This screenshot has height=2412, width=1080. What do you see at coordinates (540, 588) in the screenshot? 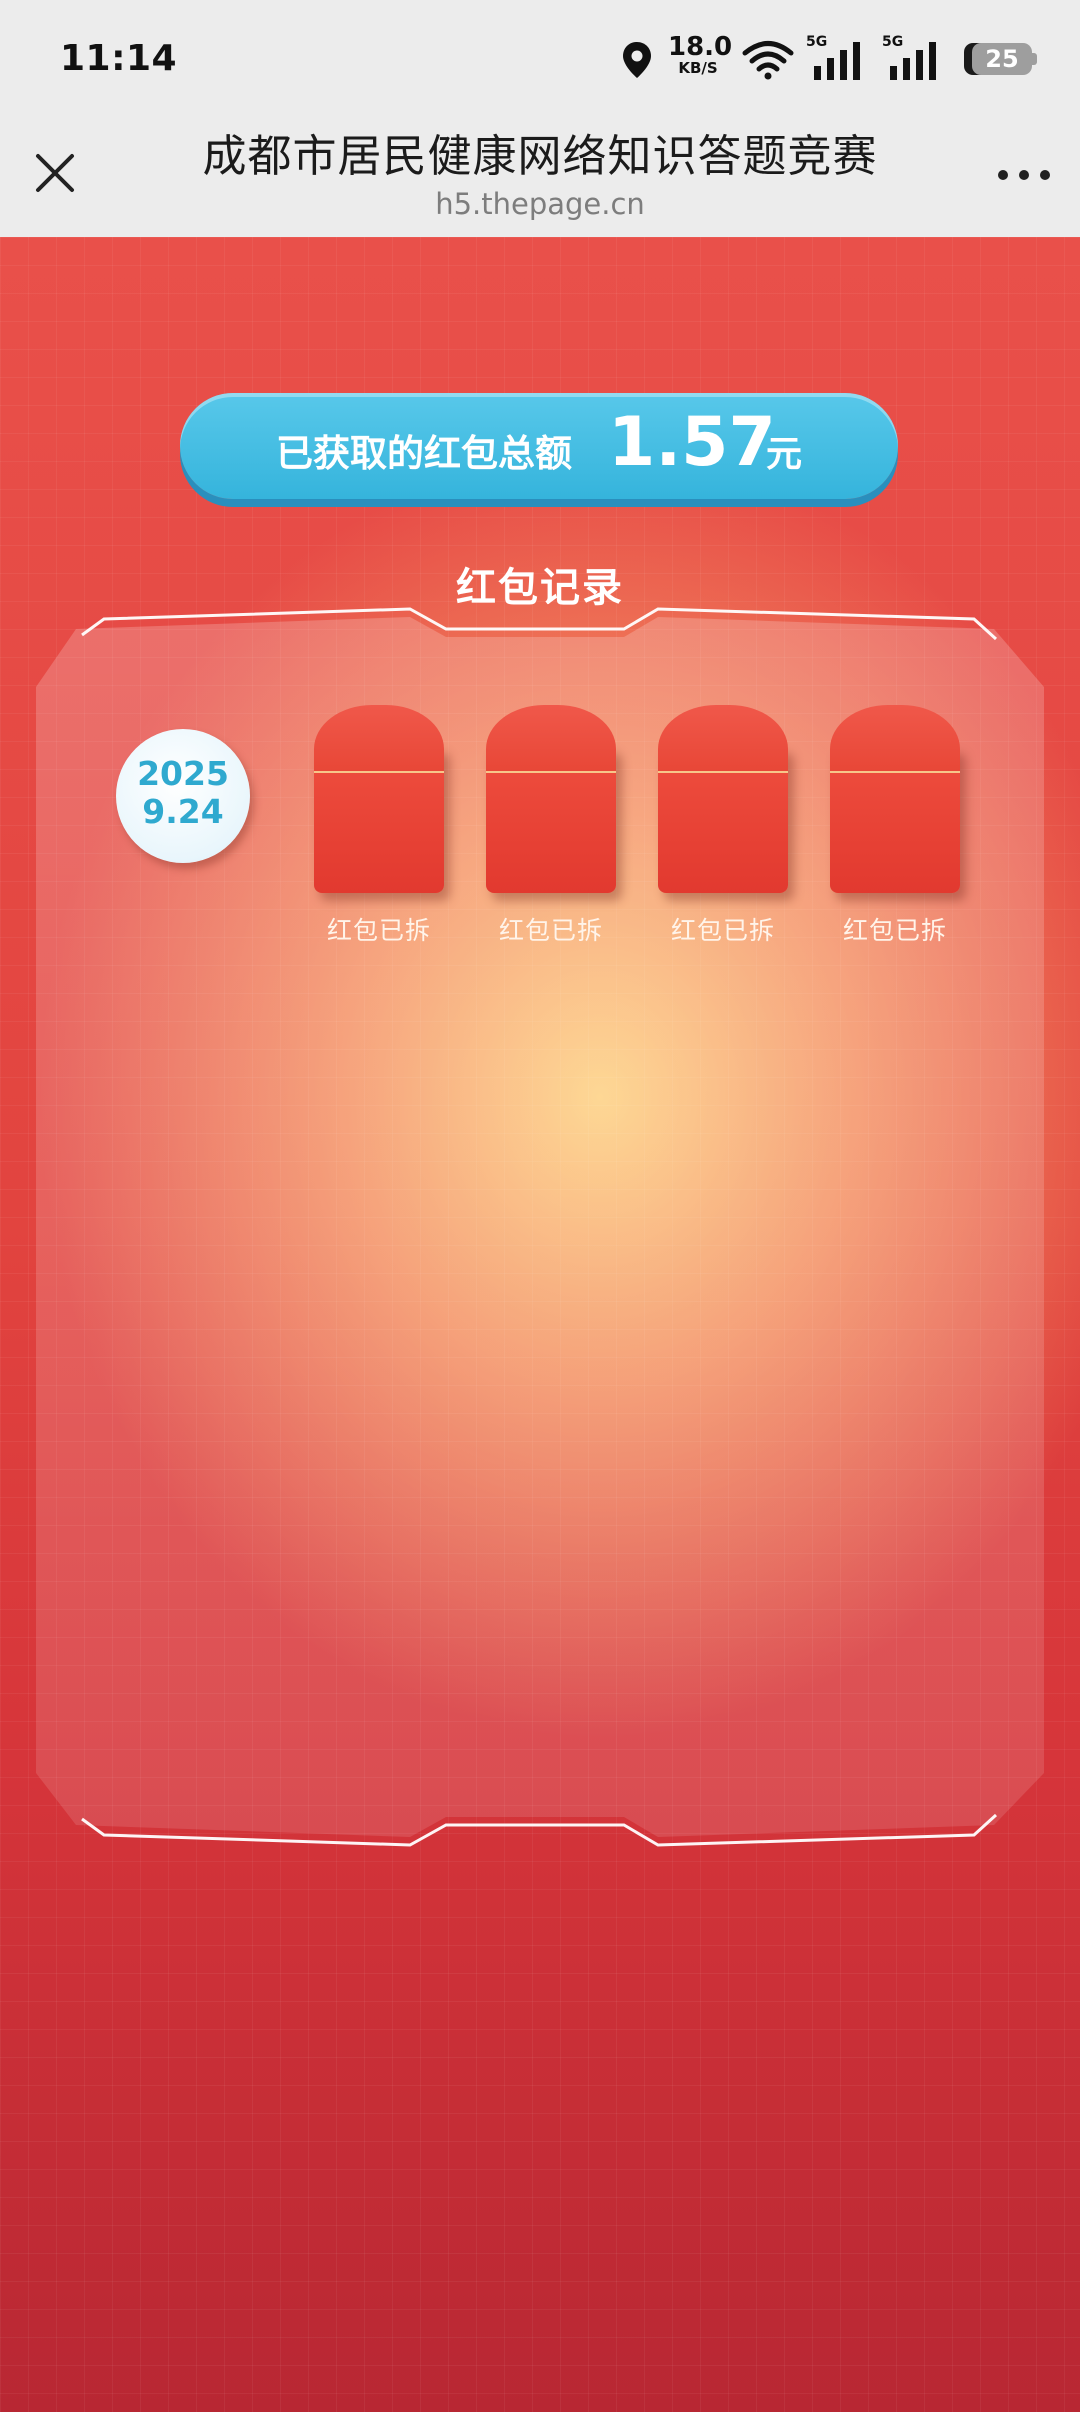
I see `record-section-title: 红包记录` at bounding box center [540, 588].